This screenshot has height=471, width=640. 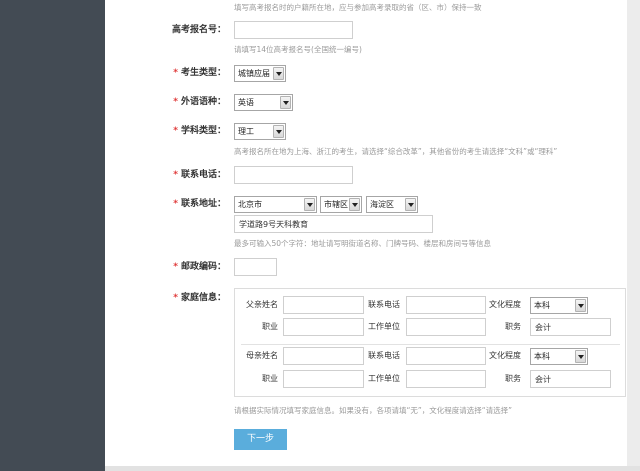 I want to click on postcode-input, so click(x=255, y=267).